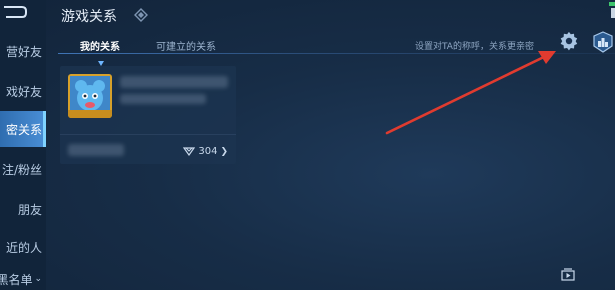 Image resolution: width=615 pixels, height=290 pixels. I want to click on relation-card: 304 ❯, so click(148, 115).